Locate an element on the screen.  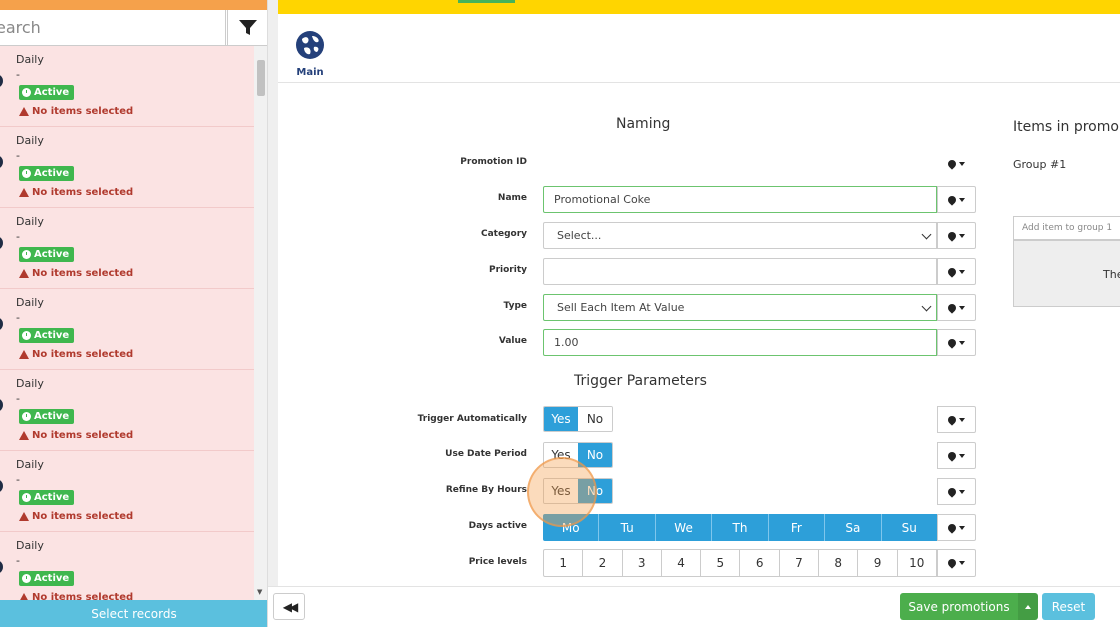
use-date-no-button: No is located at coordinates (595, 455).